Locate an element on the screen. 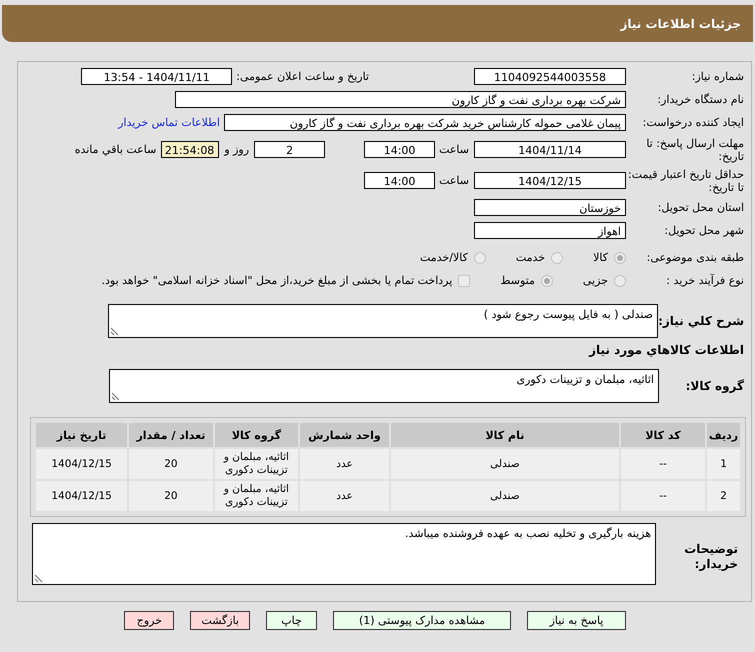 The image size is (755, 652). table-cell: 1 is located at coordinates (723, 464).